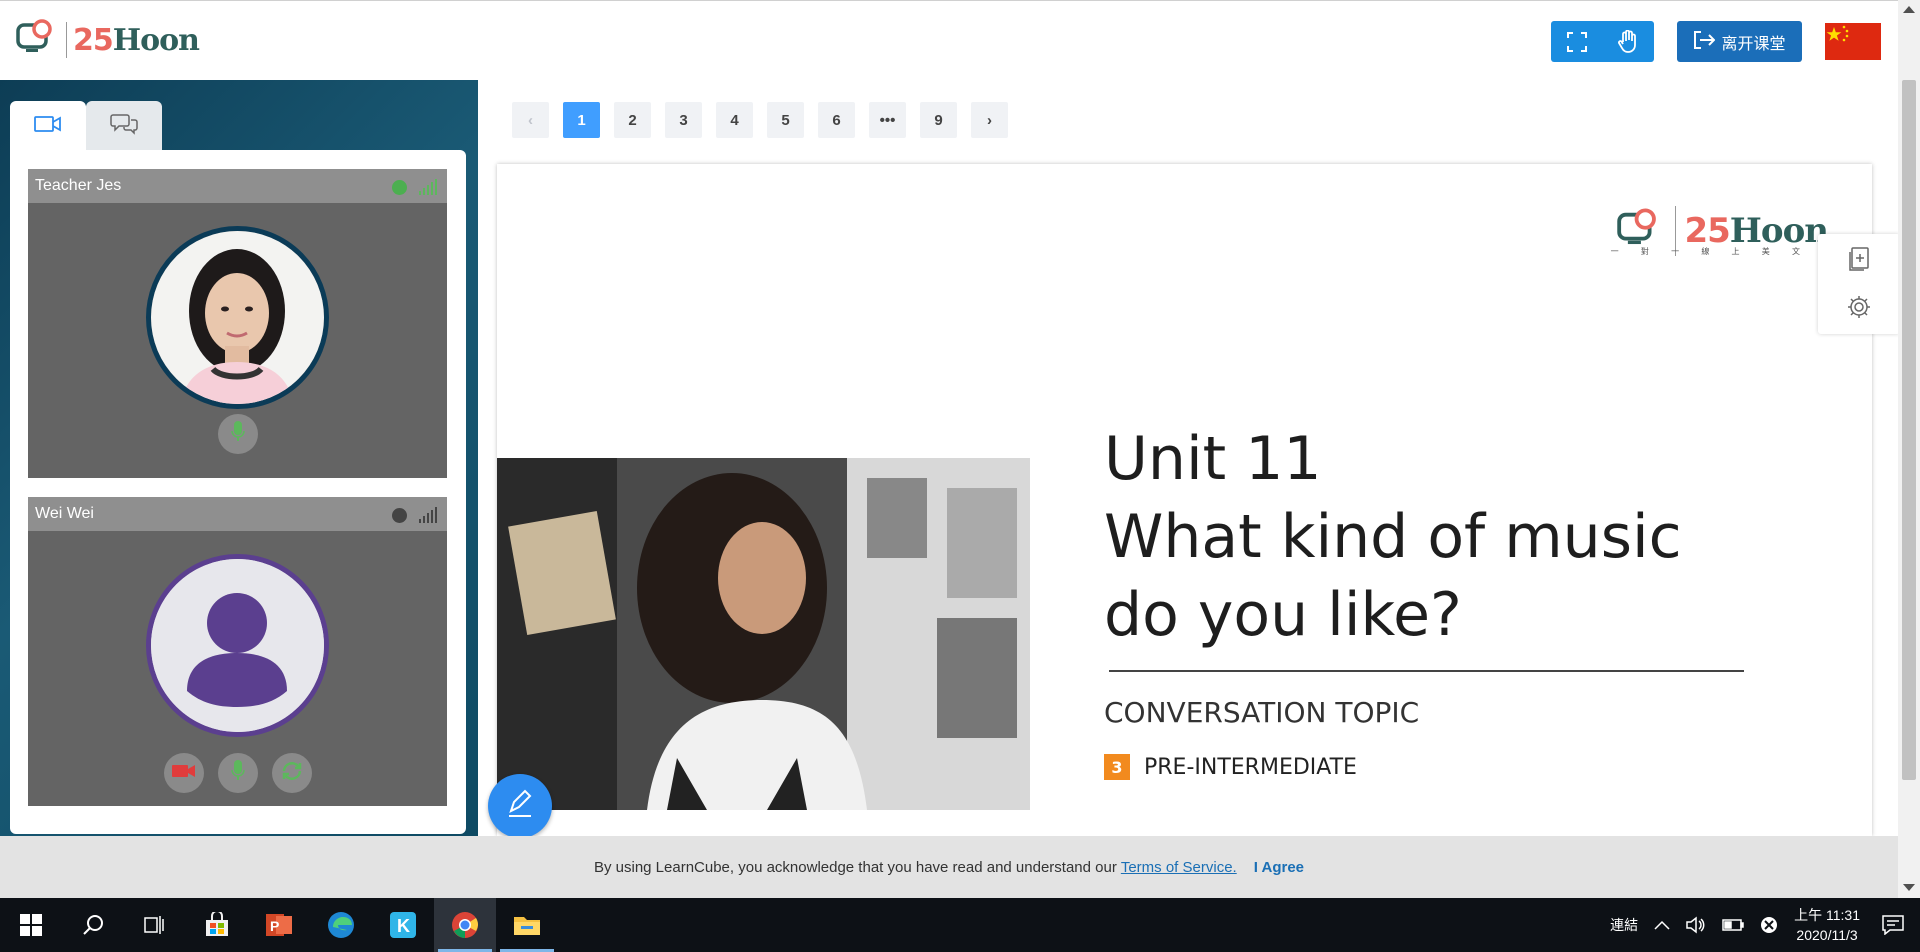 This screenshot has height=952, width=1920. I want to click on edge-icon, so click(341, 925).